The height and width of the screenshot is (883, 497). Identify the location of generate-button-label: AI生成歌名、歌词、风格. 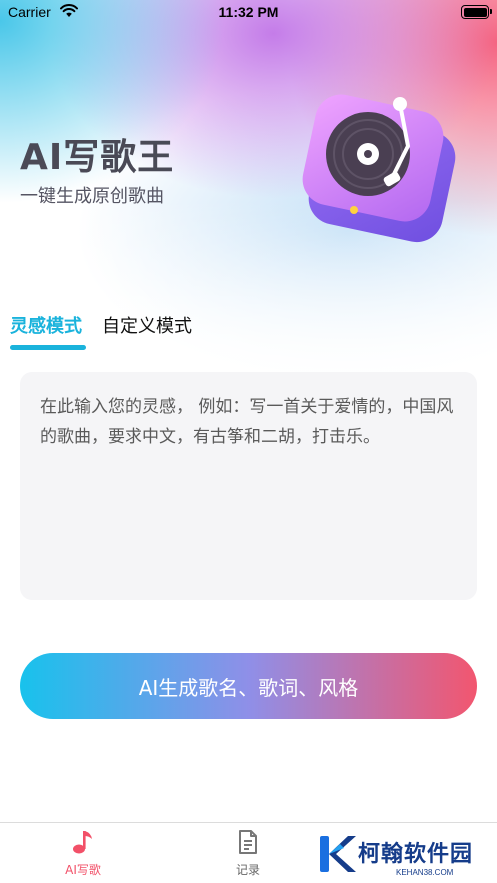
(248, 687).